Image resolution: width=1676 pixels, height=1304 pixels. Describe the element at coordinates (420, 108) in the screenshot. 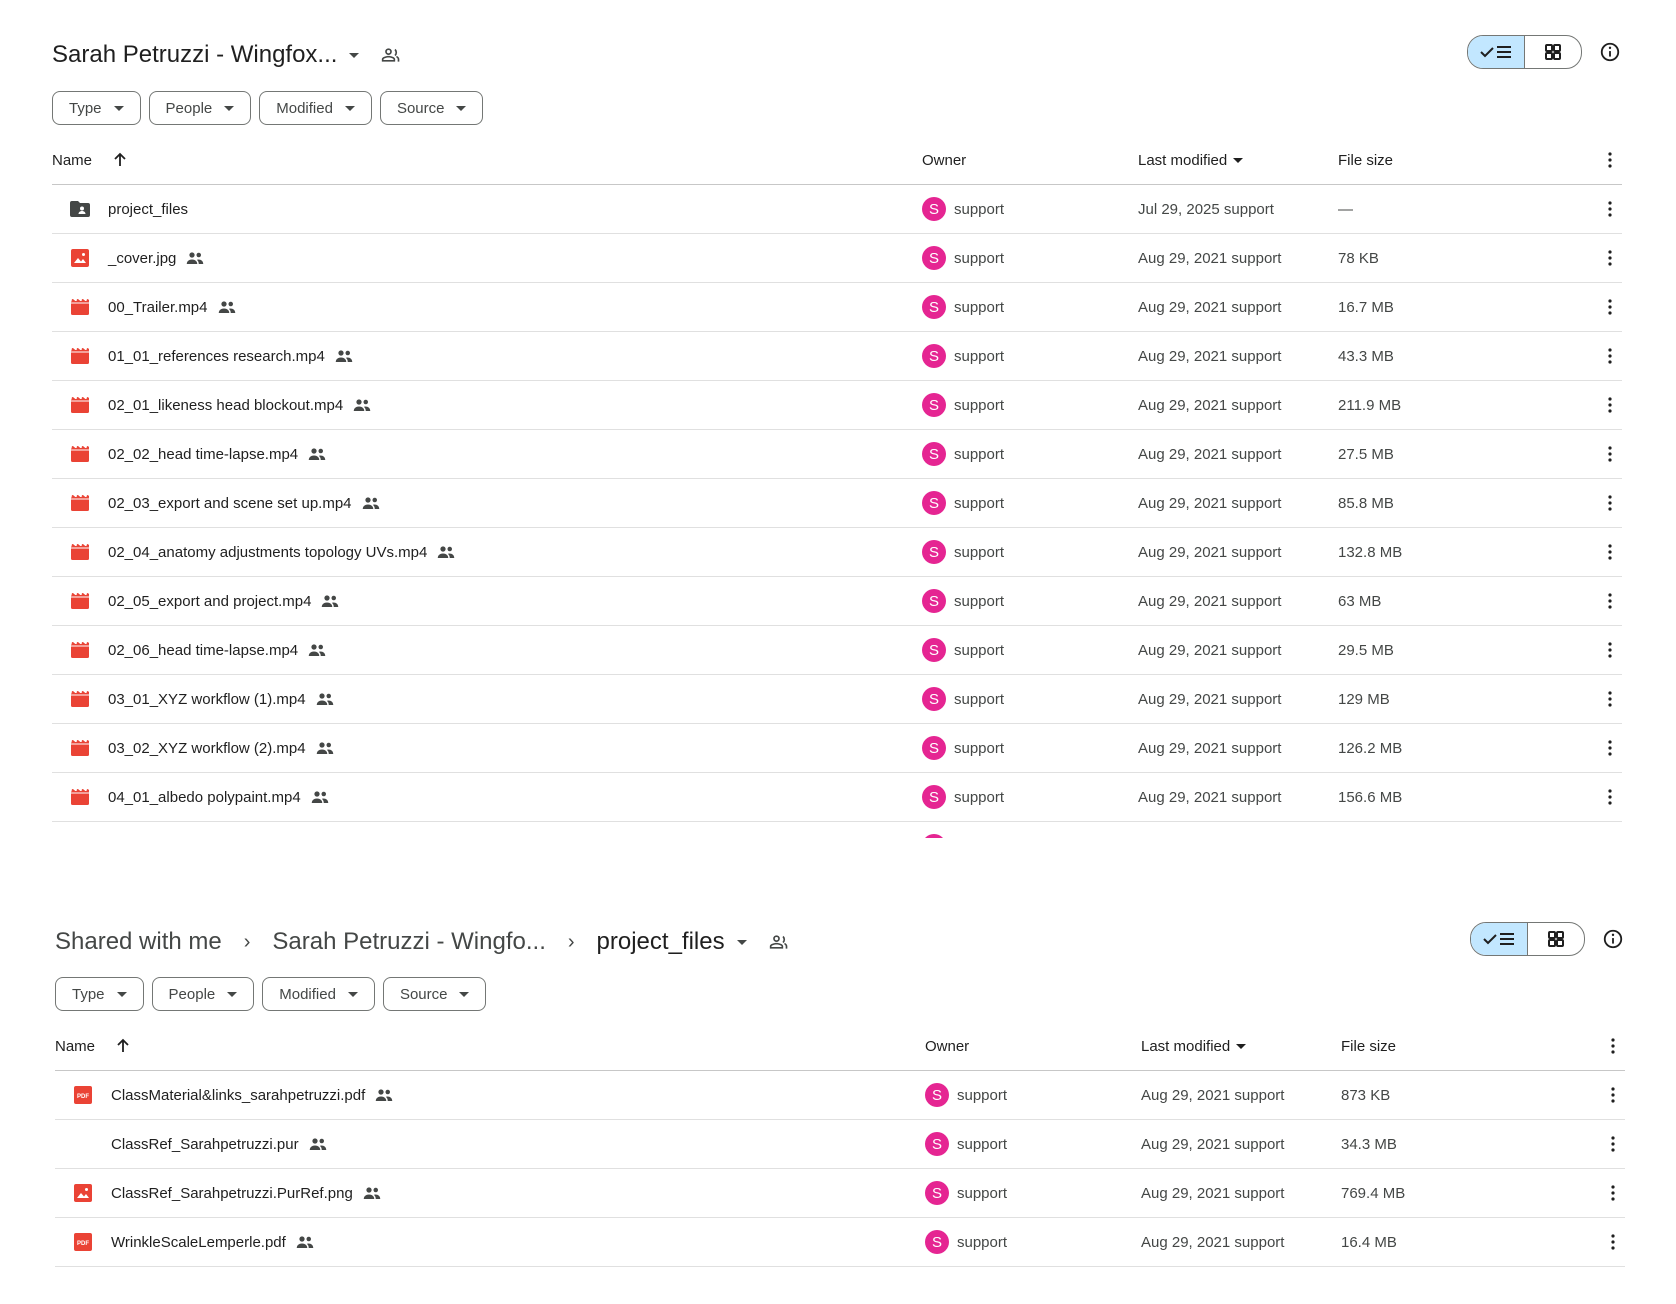

I see `chip-label: Source` at that location.